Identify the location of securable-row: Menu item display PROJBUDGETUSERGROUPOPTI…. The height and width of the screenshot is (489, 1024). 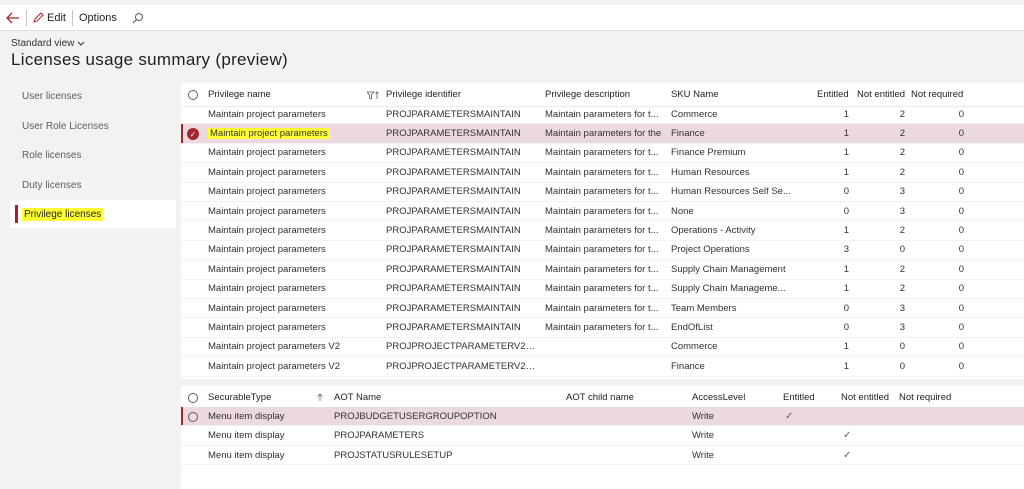
(602, 417).